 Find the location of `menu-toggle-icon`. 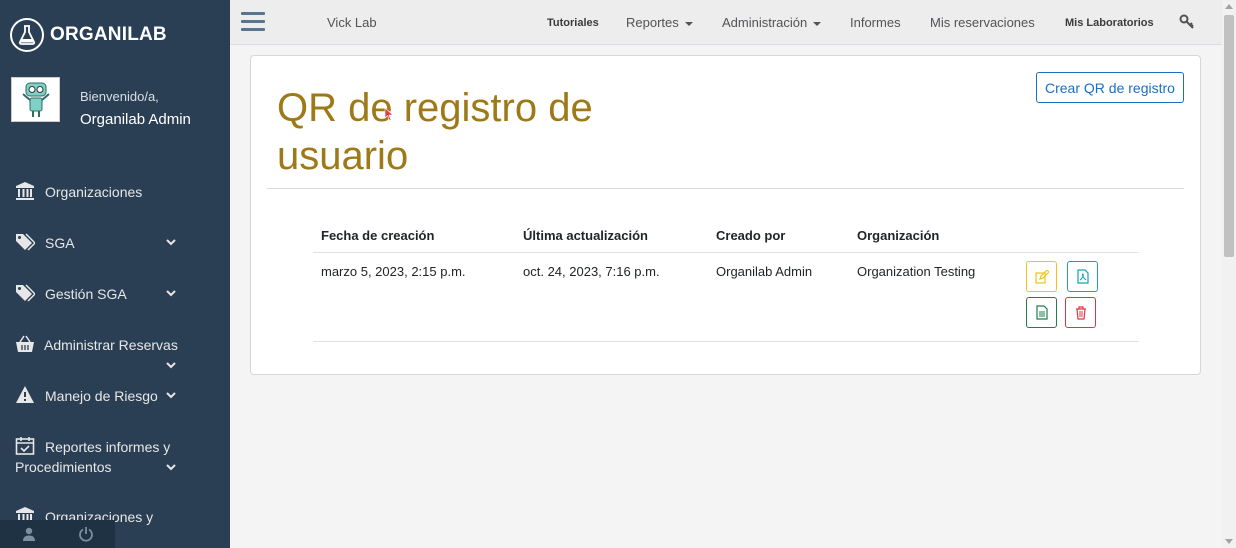

menu-toggle-icon is located at coordinates (253, 22).